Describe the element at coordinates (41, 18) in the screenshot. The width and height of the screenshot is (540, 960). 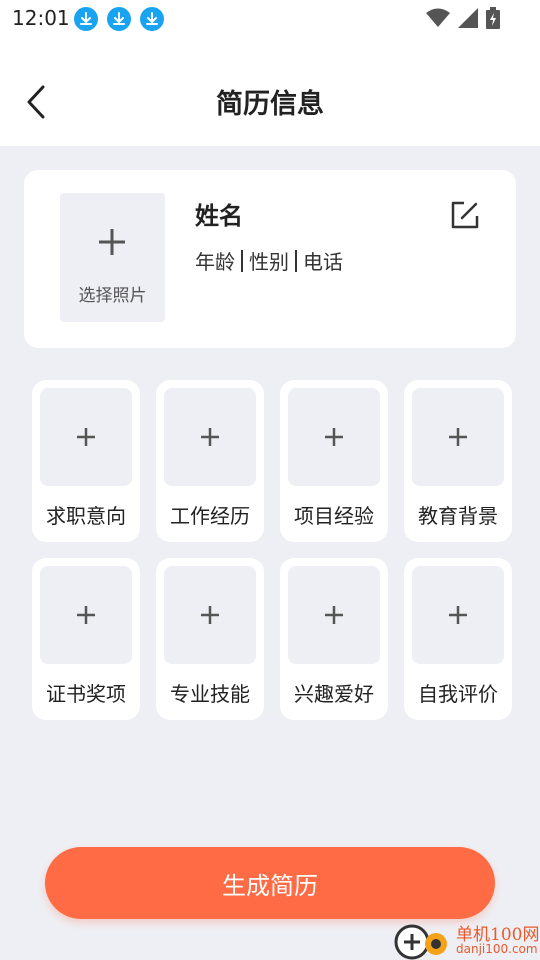
I see `status-time: 12:01` at that location.